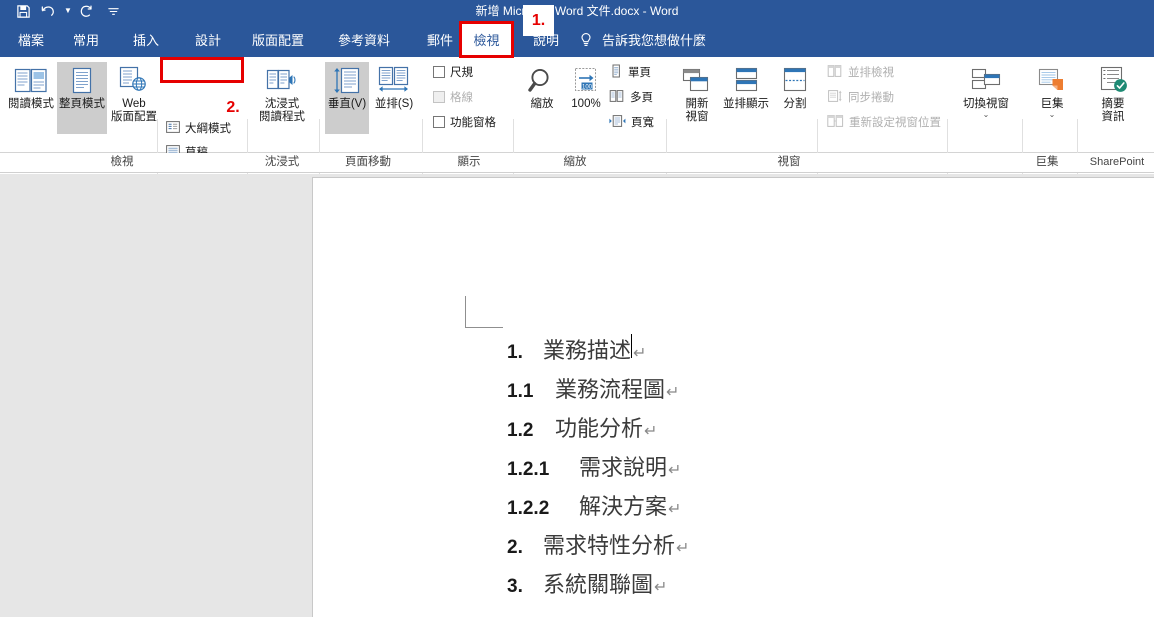  I want to click on split-label: 分割, so click(795, 104).